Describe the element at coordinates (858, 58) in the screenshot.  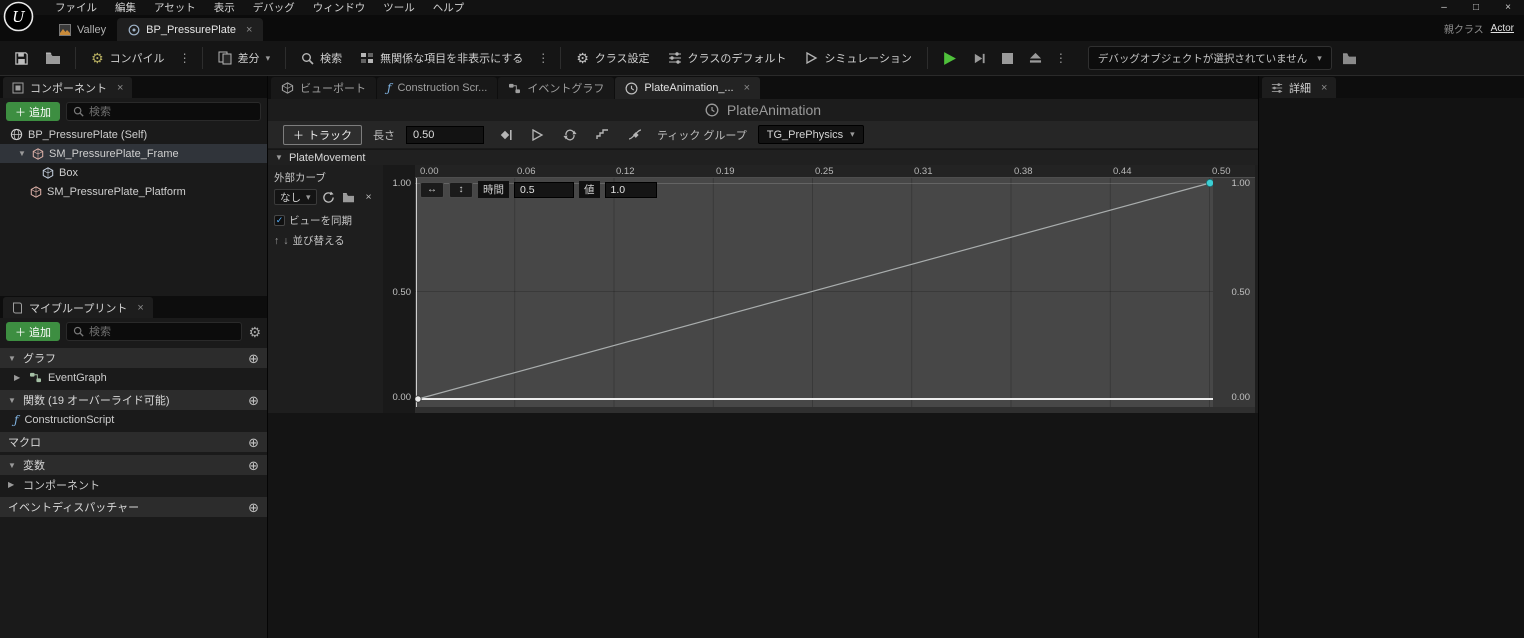
I see `simulation-button: シミュレーション` at that location.